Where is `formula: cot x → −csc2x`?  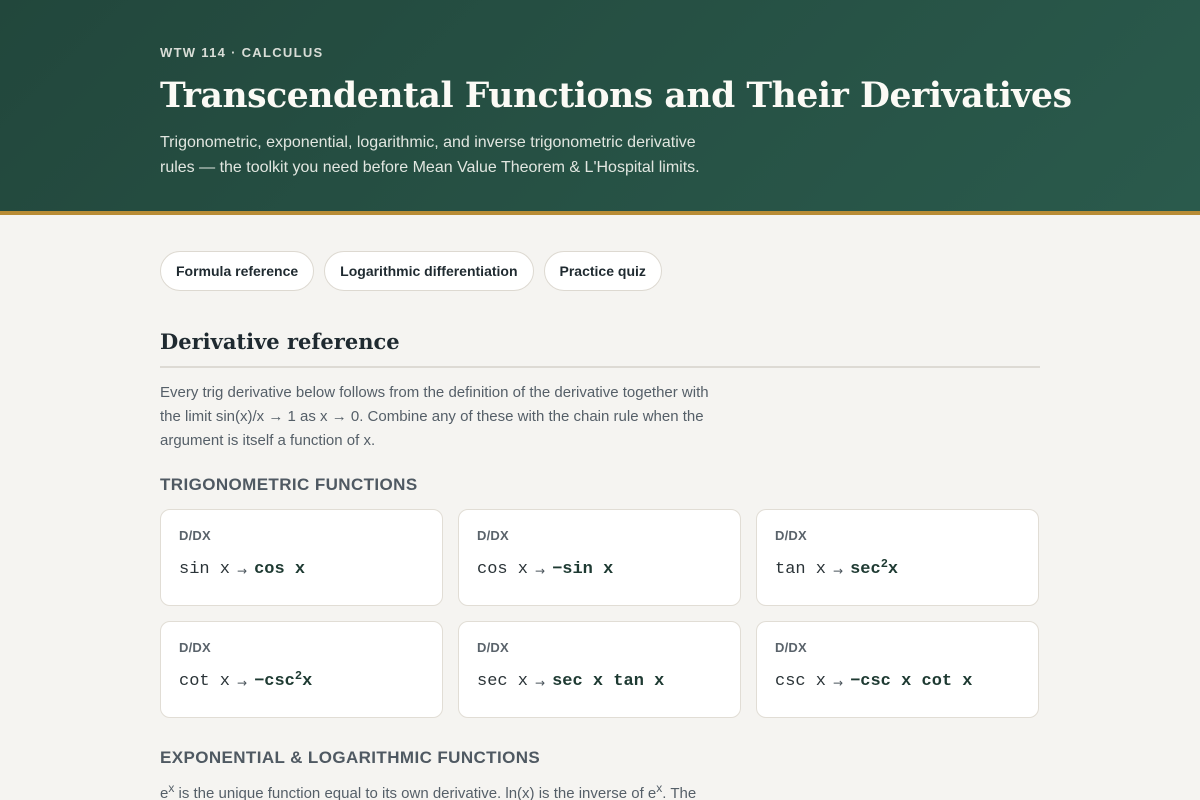 formula: cot x → −csc2x is located at coordinates (301, 680).